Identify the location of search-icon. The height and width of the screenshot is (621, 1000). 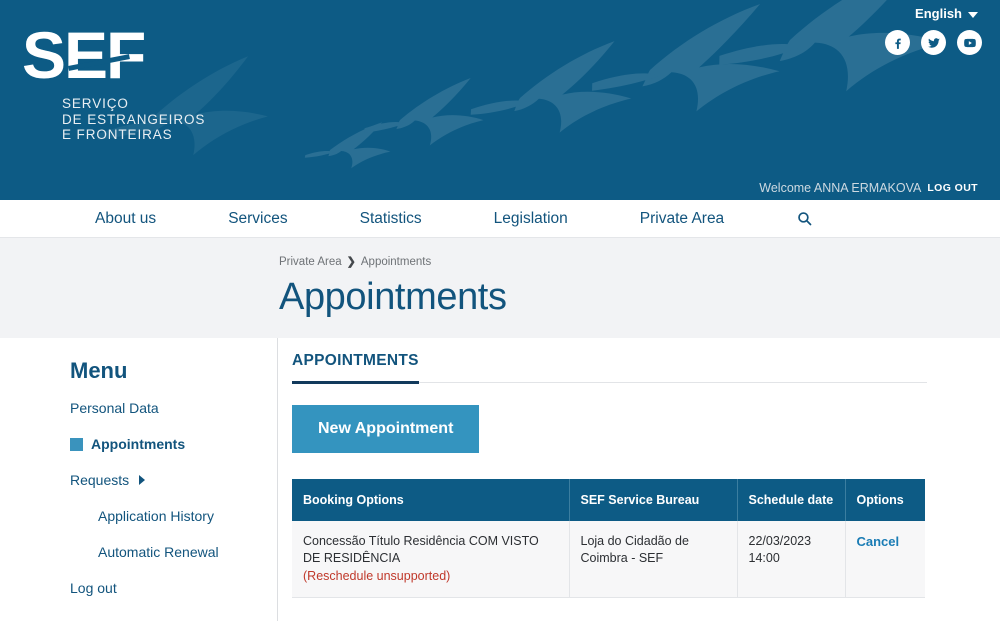
(804, 218).